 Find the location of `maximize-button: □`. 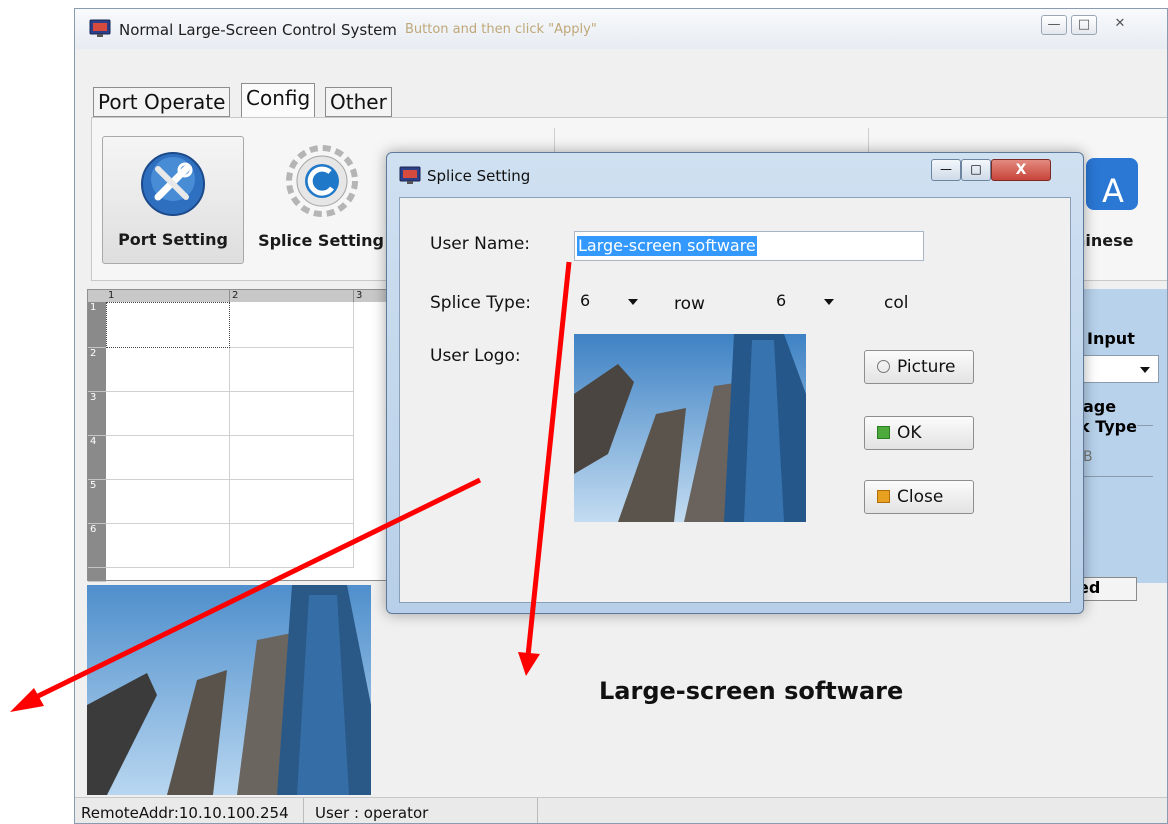

maximize-button: □ is located at coordinates (1084, 25).